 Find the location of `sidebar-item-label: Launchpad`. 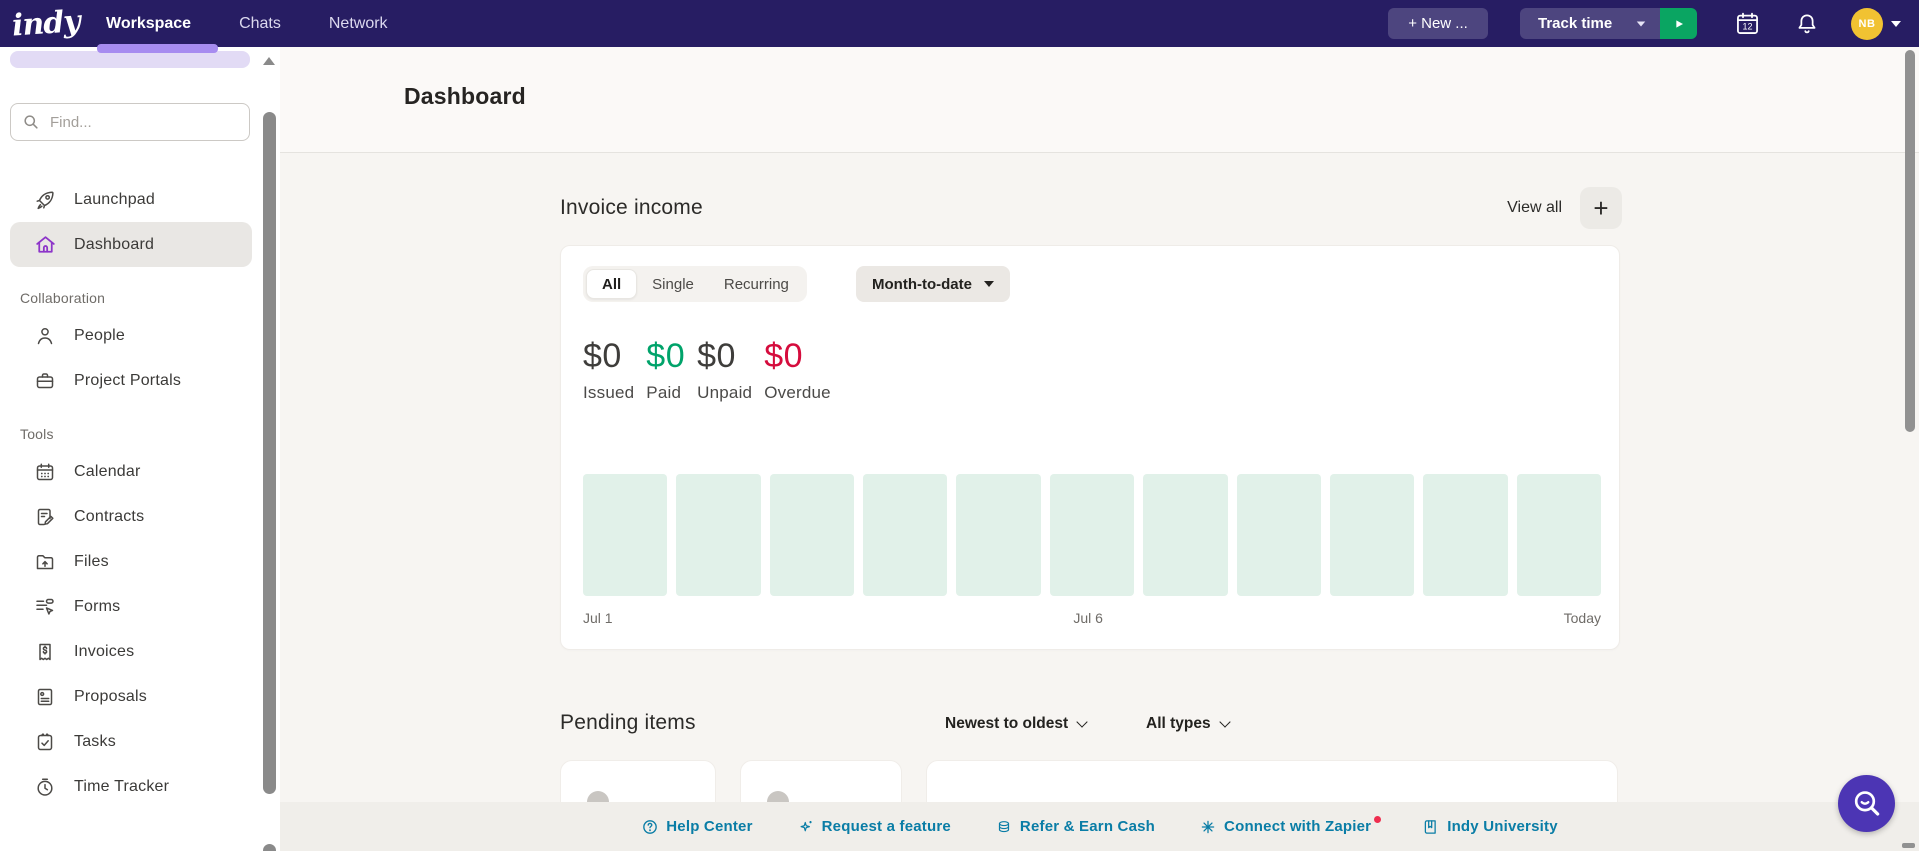

sidebar-item-label: Launchpad is located at coordinates (114, 199).